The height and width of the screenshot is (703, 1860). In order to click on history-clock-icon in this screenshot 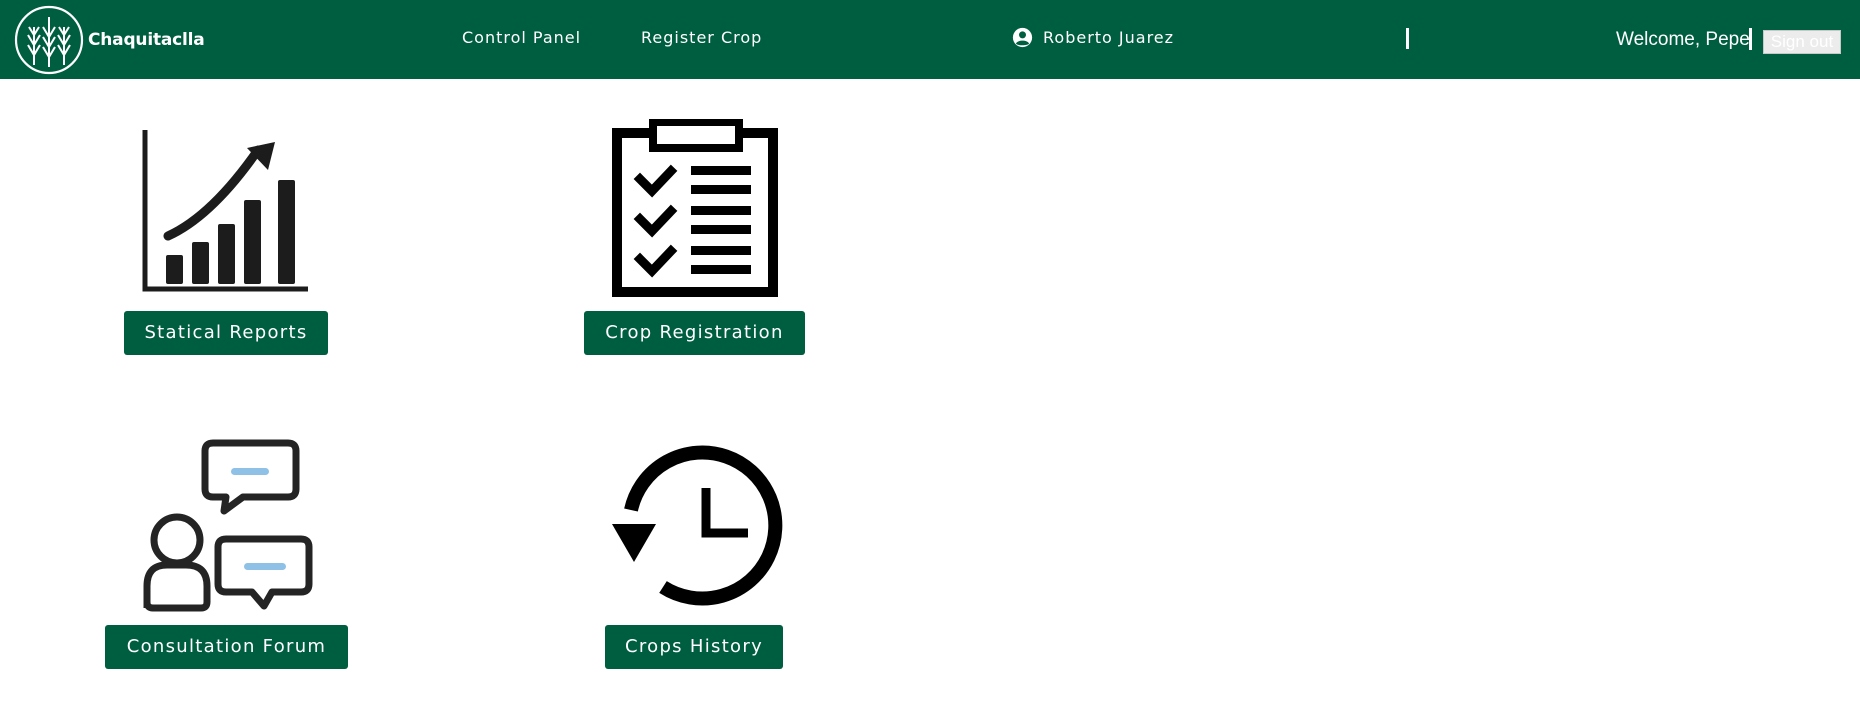, I will do `click(697, 525)`.